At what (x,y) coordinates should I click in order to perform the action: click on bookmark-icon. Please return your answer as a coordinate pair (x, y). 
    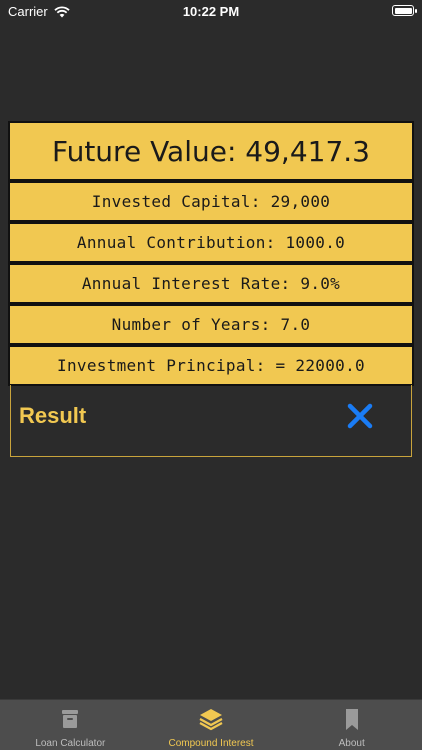
    Looking at the image, I should click on (351, 719).